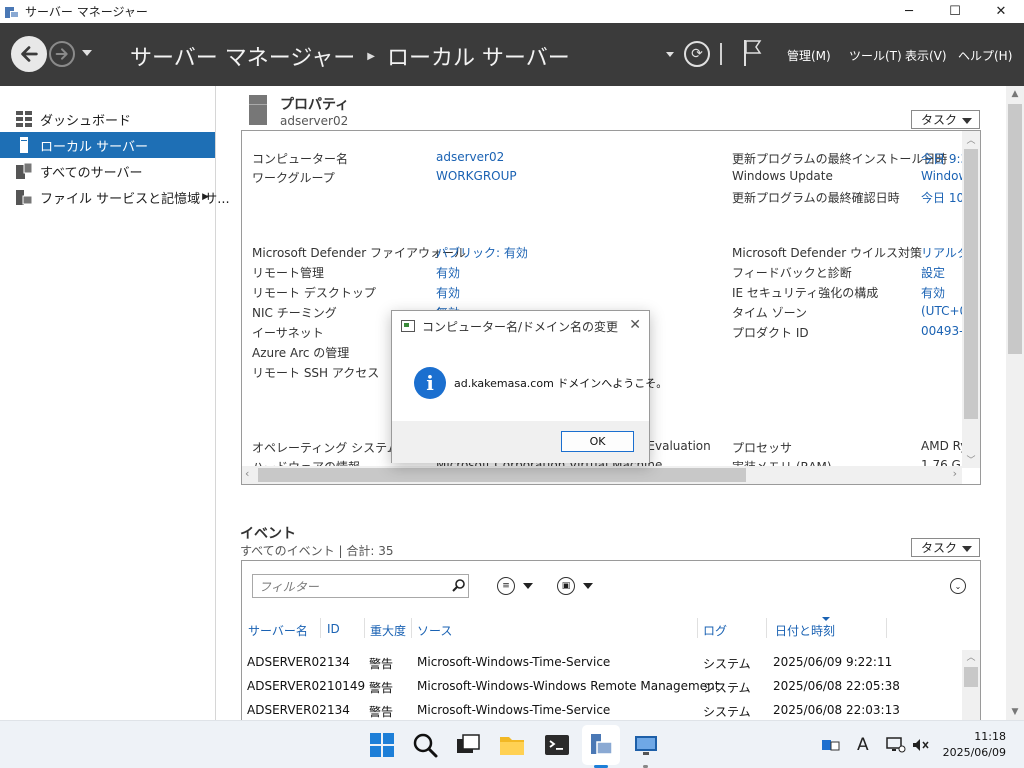 The height and width of the screenshot is (768, 1024). Describe the element at coordinates (388, 630) in the screenshot. I see `column-header-severity: 重大度` at that location.